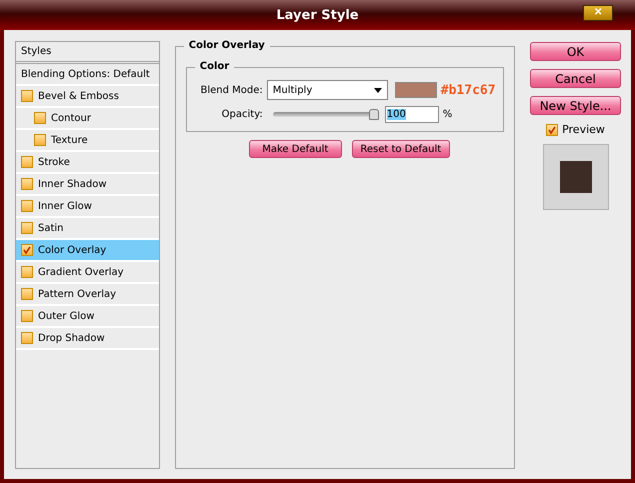 Image resolution: width=635 pixels, height=483 pixels. Describe the element at coordinates (411, 114) in the screenshot. I see `opacity-input: 100` at that location.